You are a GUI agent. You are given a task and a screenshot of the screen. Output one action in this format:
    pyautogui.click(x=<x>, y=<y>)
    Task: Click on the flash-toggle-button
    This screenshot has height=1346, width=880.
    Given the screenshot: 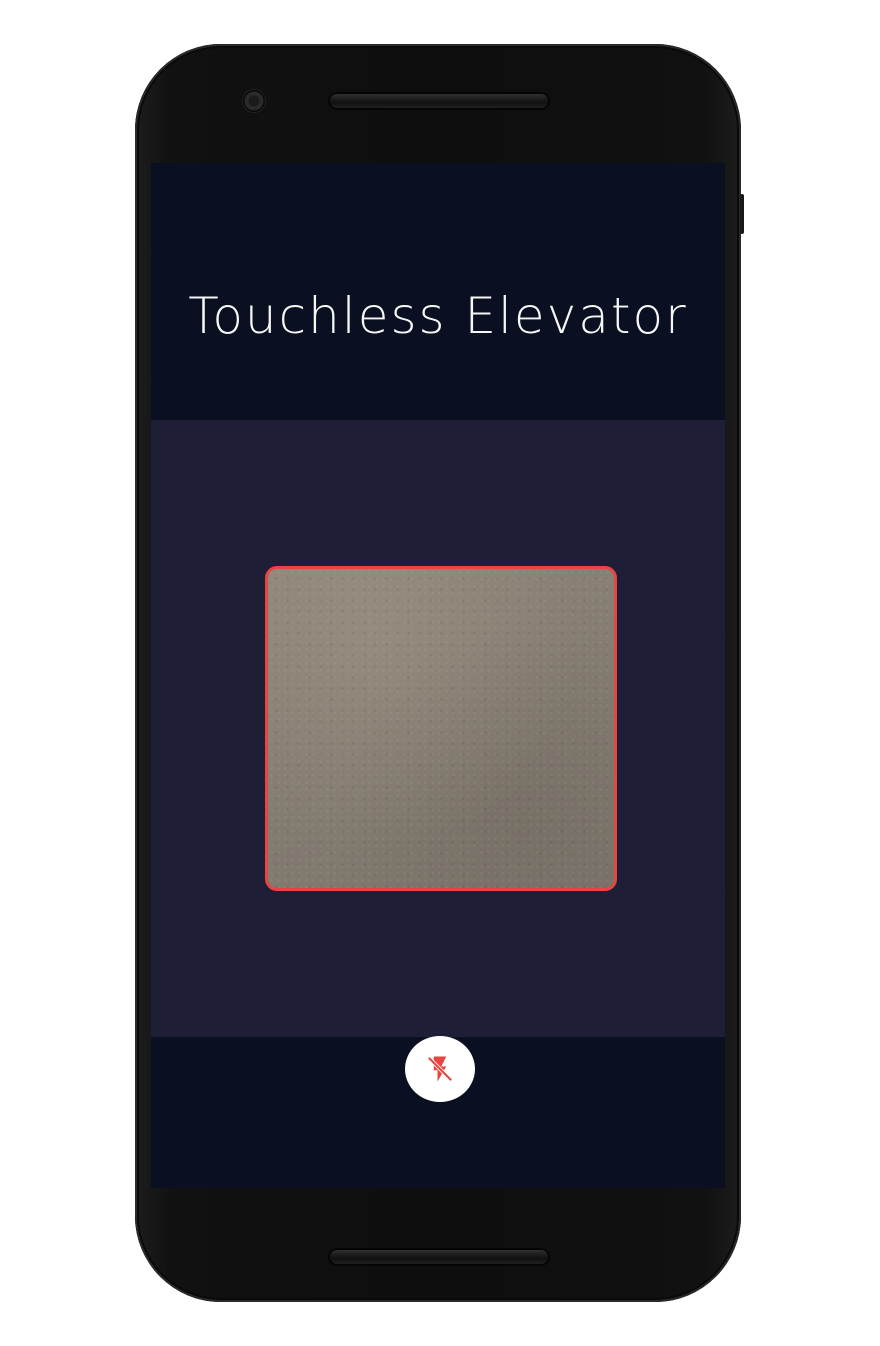 What is the action you would take?
    pyautogui.click(x=440, y=1069)
    